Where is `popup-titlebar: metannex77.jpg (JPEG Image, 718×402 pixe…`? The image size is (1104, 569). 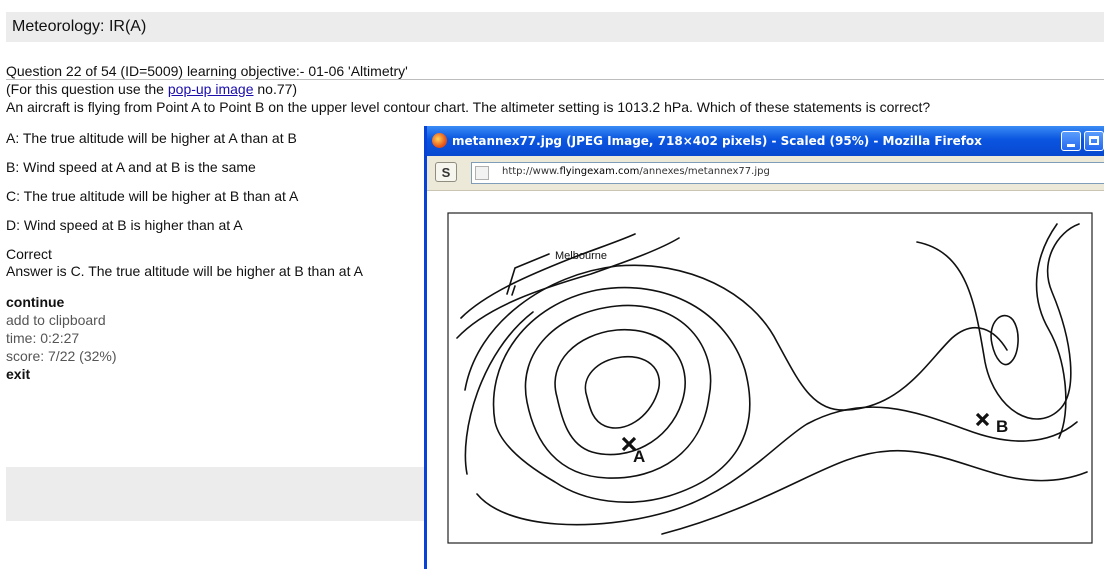 popup-titlebar: metannex77.jpg (JPEG Image, 718×402 pixe… is located at coordinates (765, 141).